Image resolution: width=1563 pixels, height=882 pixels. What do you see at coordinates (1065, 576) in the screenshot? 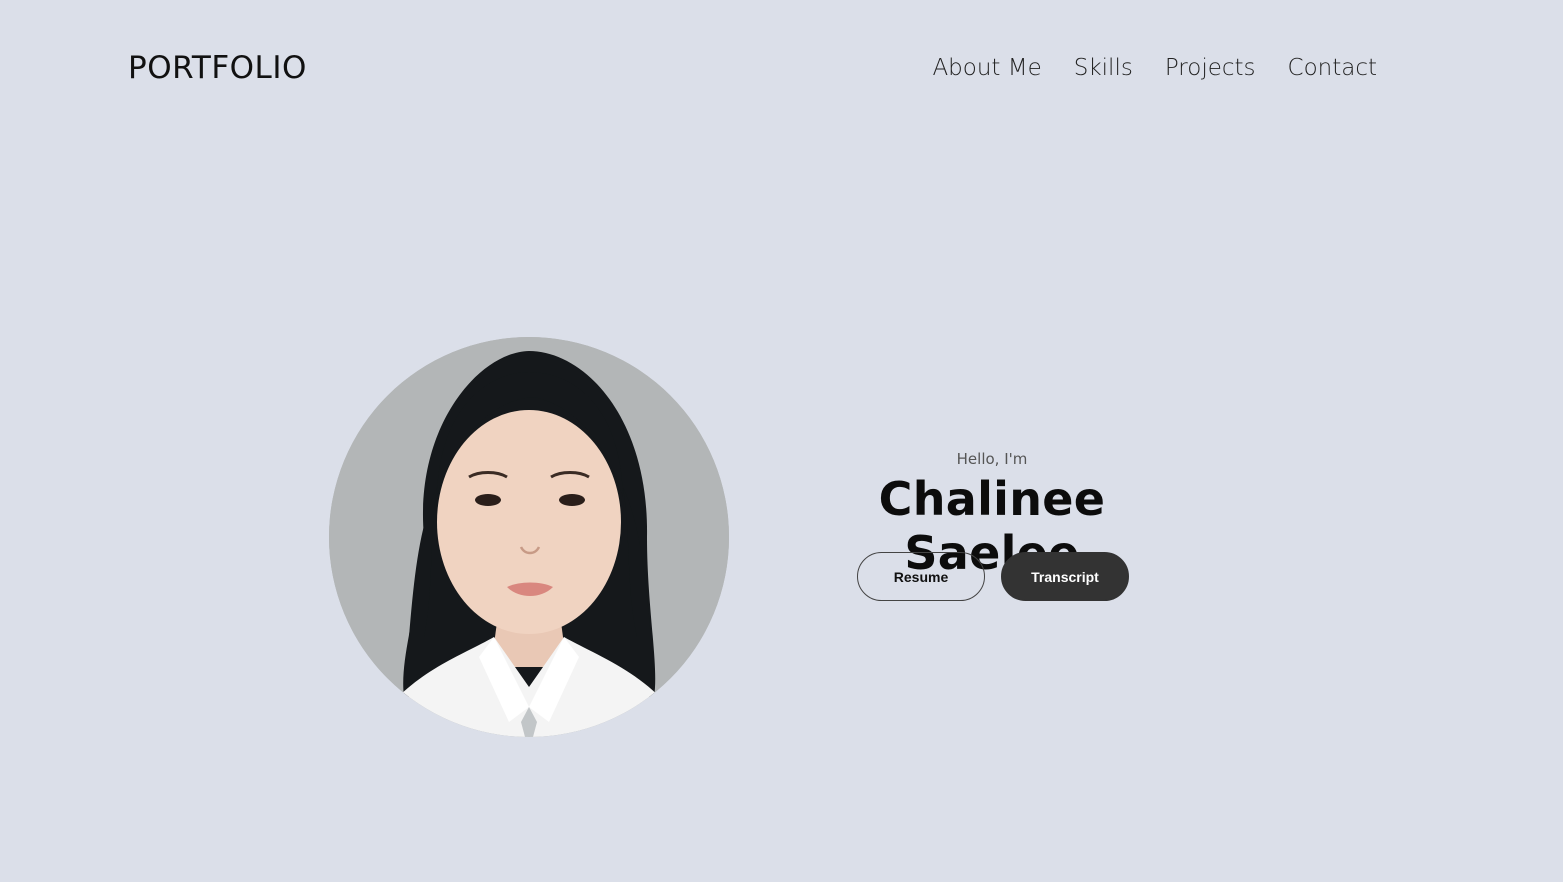
I see `transcript-button: Transcript` at bounding box center [1065, 576].